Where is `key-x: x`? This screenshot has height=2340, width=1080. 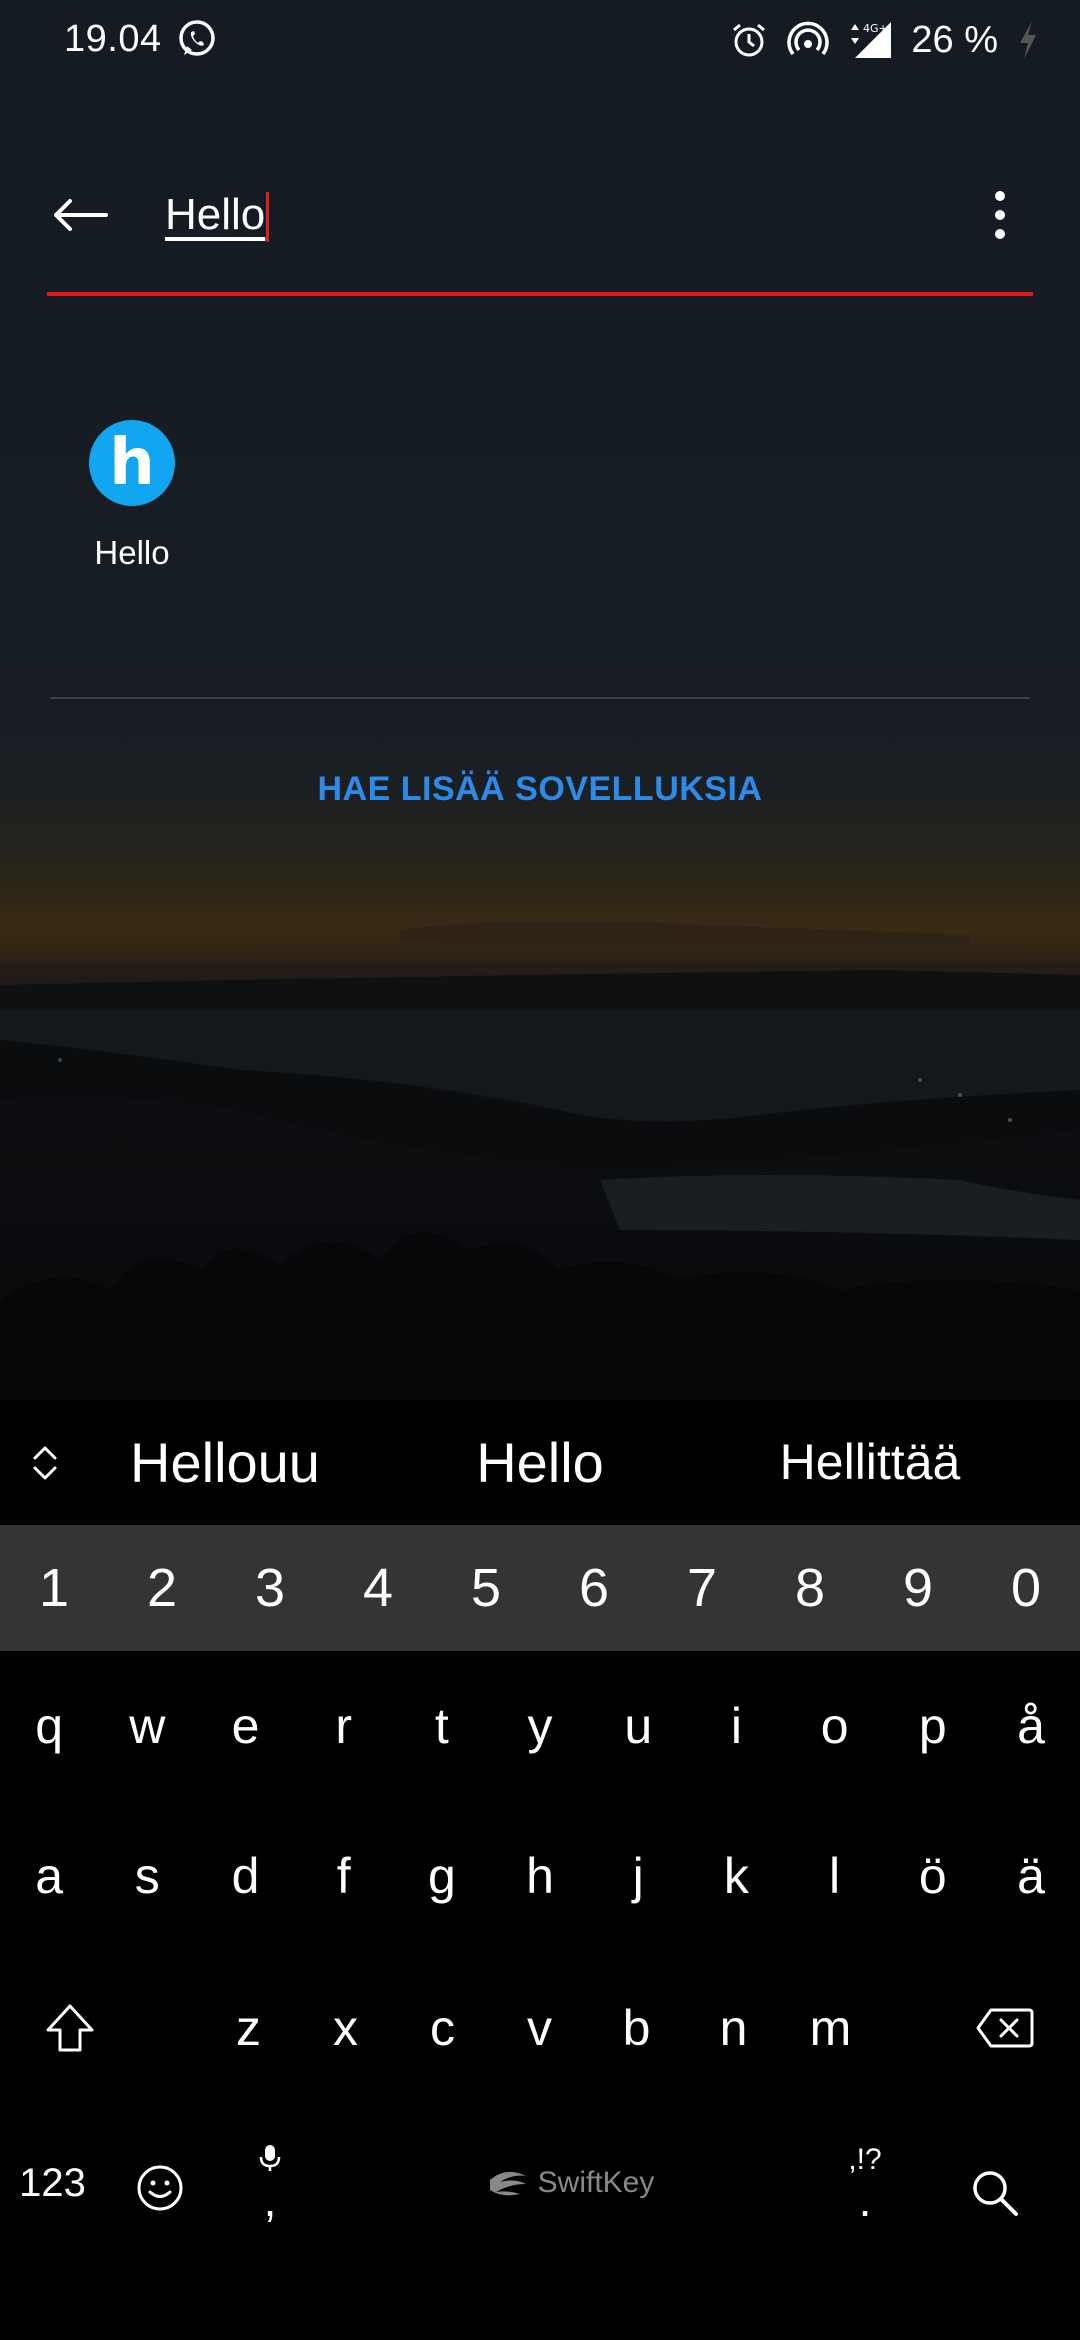
key-x: x is located at coordinates (345, 2028).